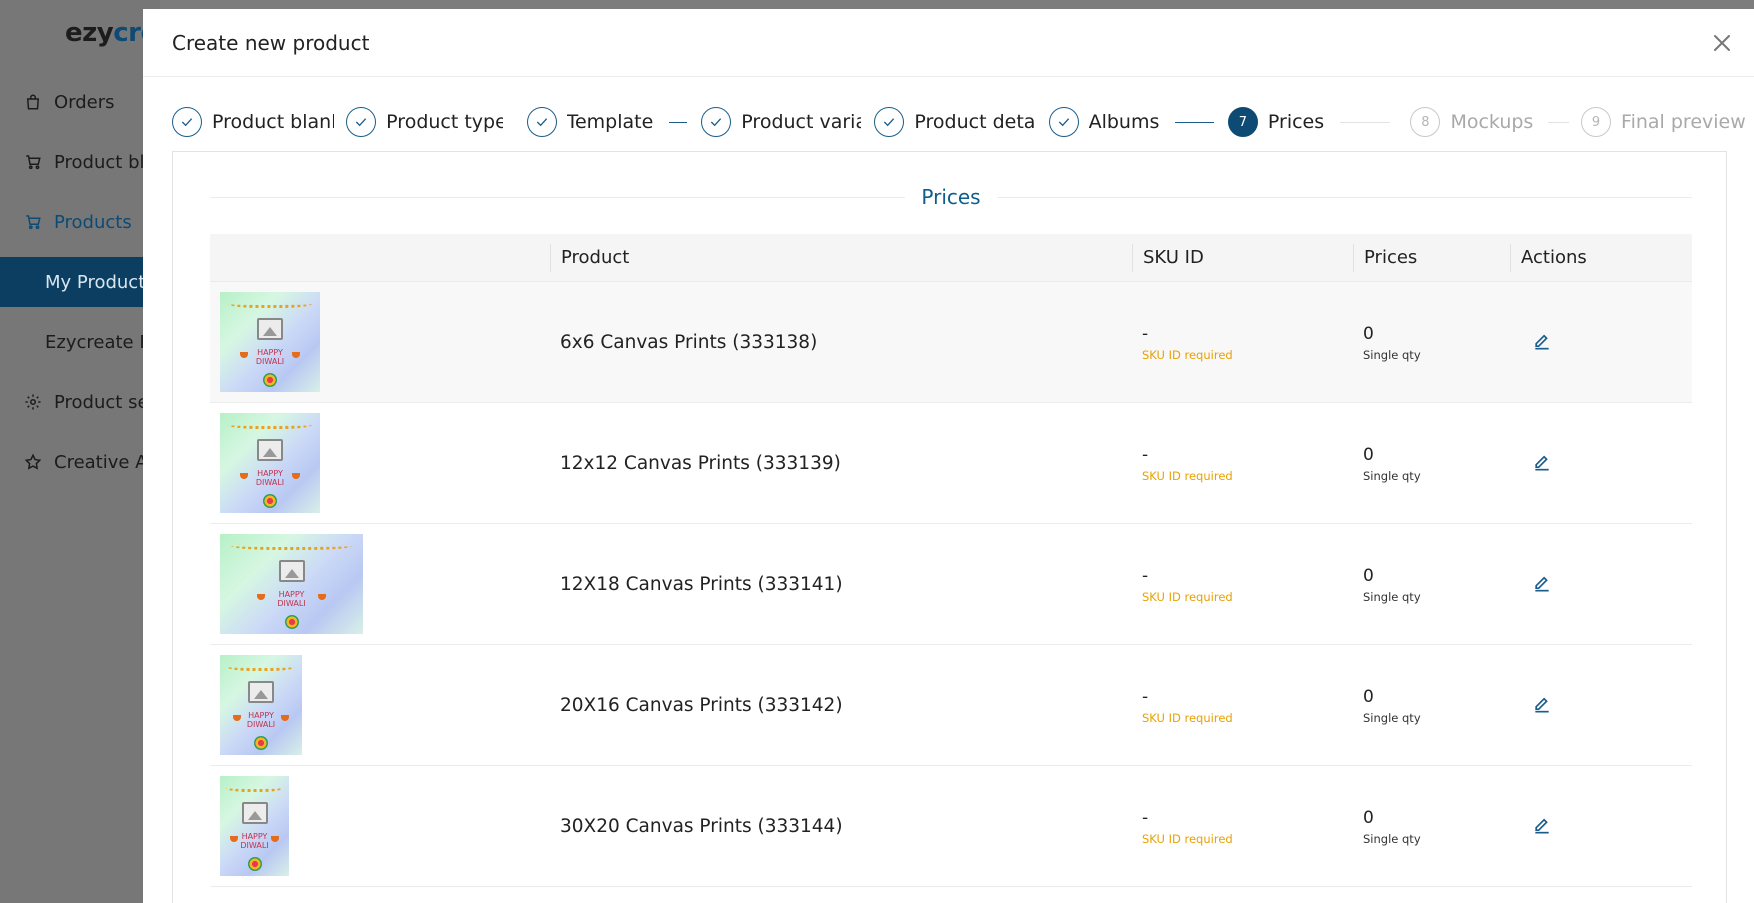 This screenshot has width=1754, height=903. Describe the element at coordinates (1425, 122) in the screenshot. I see `step-number-circle: 8` at that location.